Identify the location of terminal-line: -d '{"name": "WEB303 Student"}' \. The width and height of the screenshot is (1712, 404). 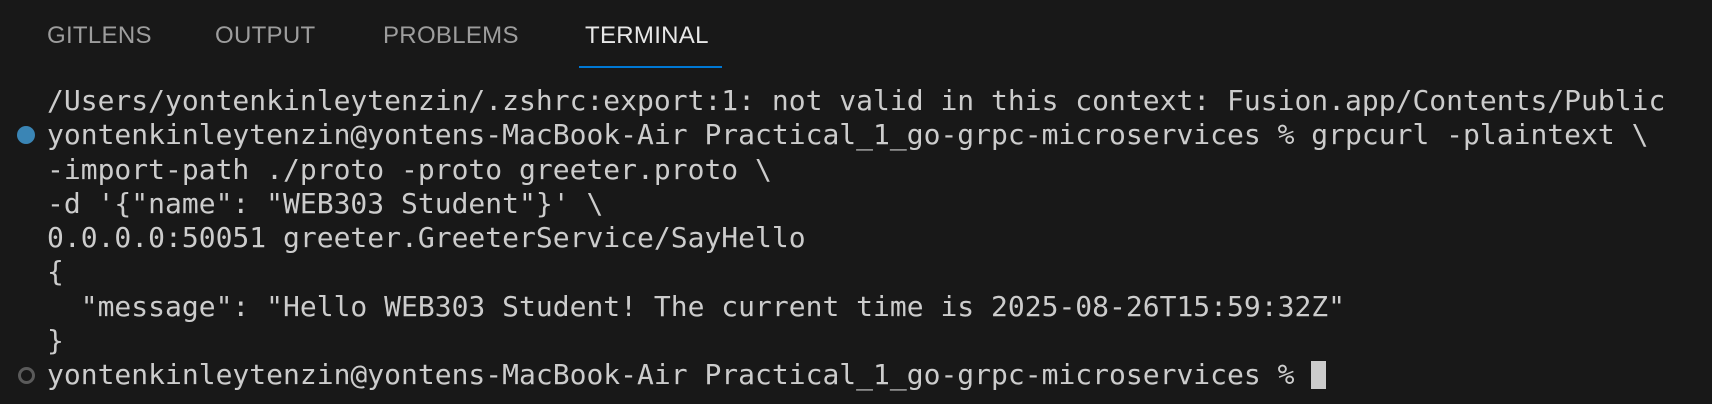
(325, 203).